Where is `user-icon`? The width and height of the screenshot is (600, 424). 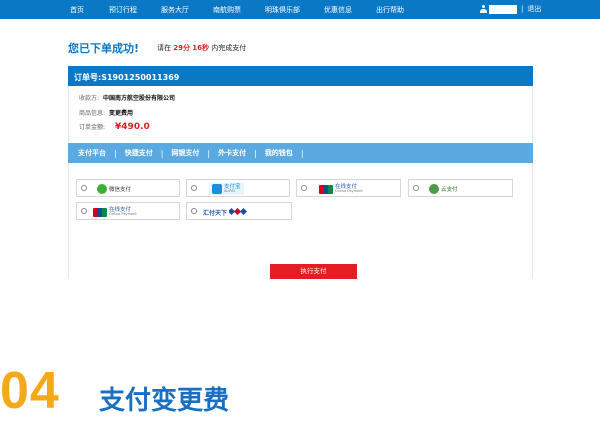
user-icon is located at coordinates (483, 9).